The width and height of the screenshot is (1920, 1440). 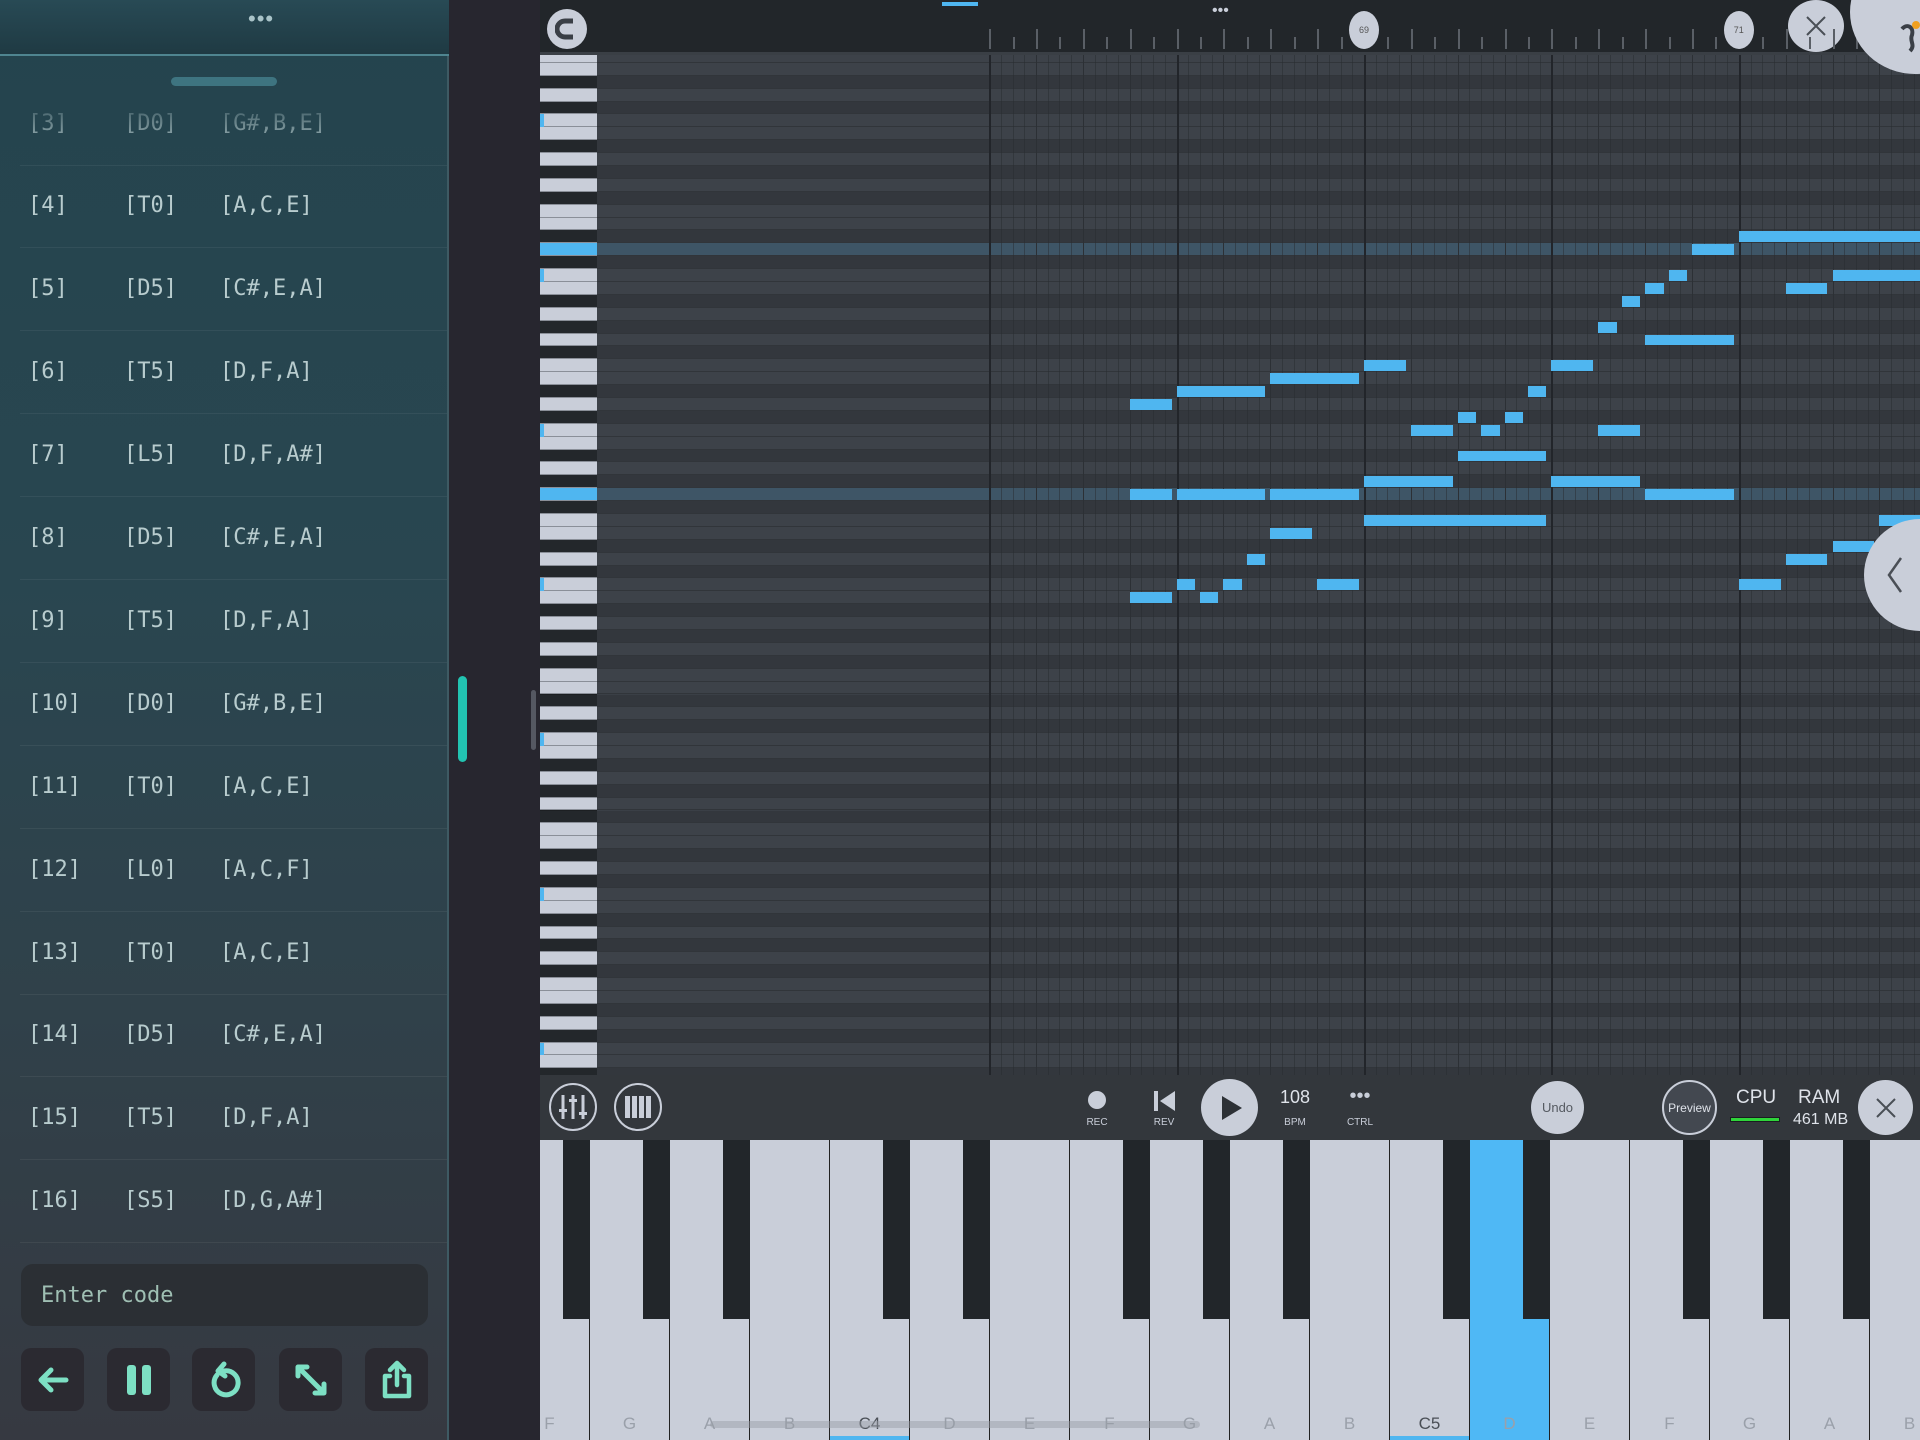 I want to click on back-button, so click(x=52, y=1379).